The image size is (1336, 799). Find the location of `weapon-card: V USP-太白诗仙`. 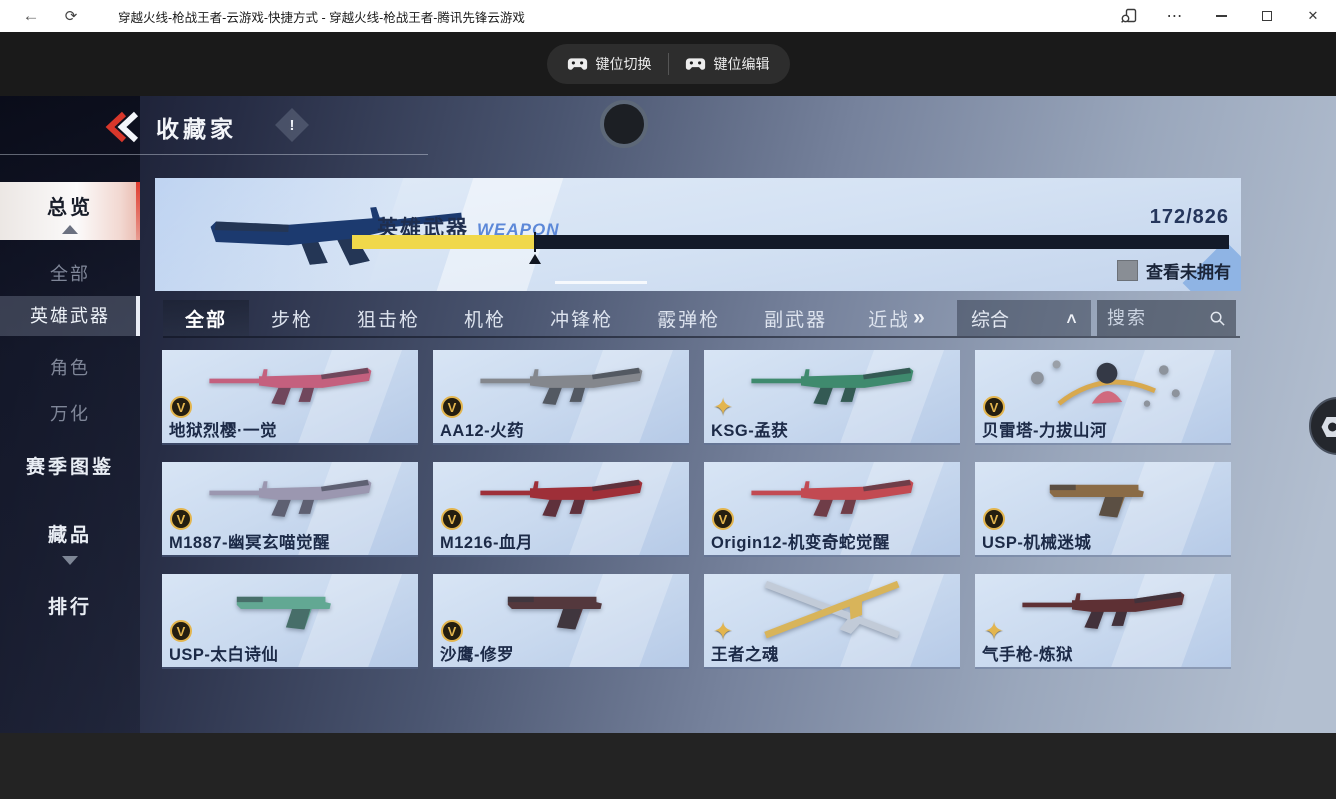

weapon-card: V USP-太白诗仙 is located at coordinates (290, 620).